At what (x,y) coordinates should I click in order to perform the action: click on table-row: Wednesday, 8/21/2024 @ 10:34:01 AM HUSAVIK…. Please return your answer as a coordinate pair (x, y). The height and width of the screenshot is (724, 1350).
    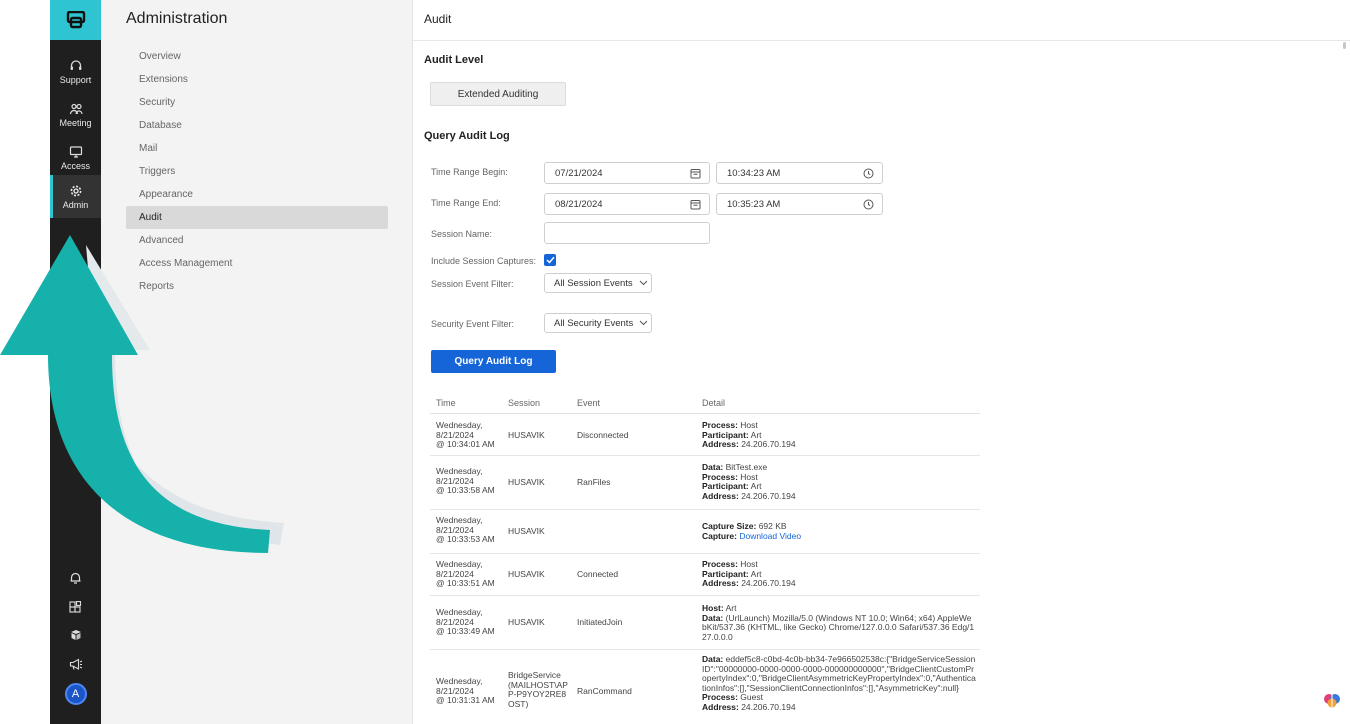
    Looking at the image, I should click on (705, 435).